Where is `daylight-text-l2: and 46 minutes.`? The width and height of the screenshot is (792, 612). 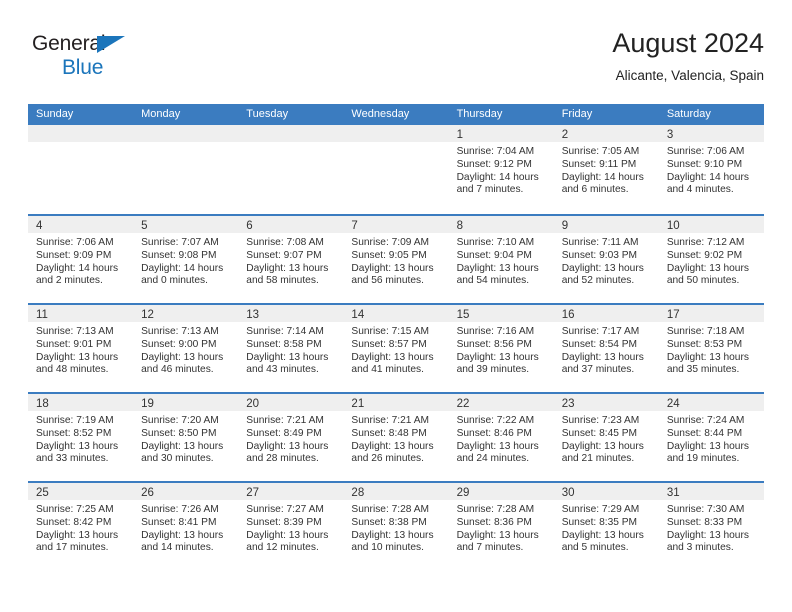 daylight-text-l2: and 46 minutes. is located at coordinates (177, 370).